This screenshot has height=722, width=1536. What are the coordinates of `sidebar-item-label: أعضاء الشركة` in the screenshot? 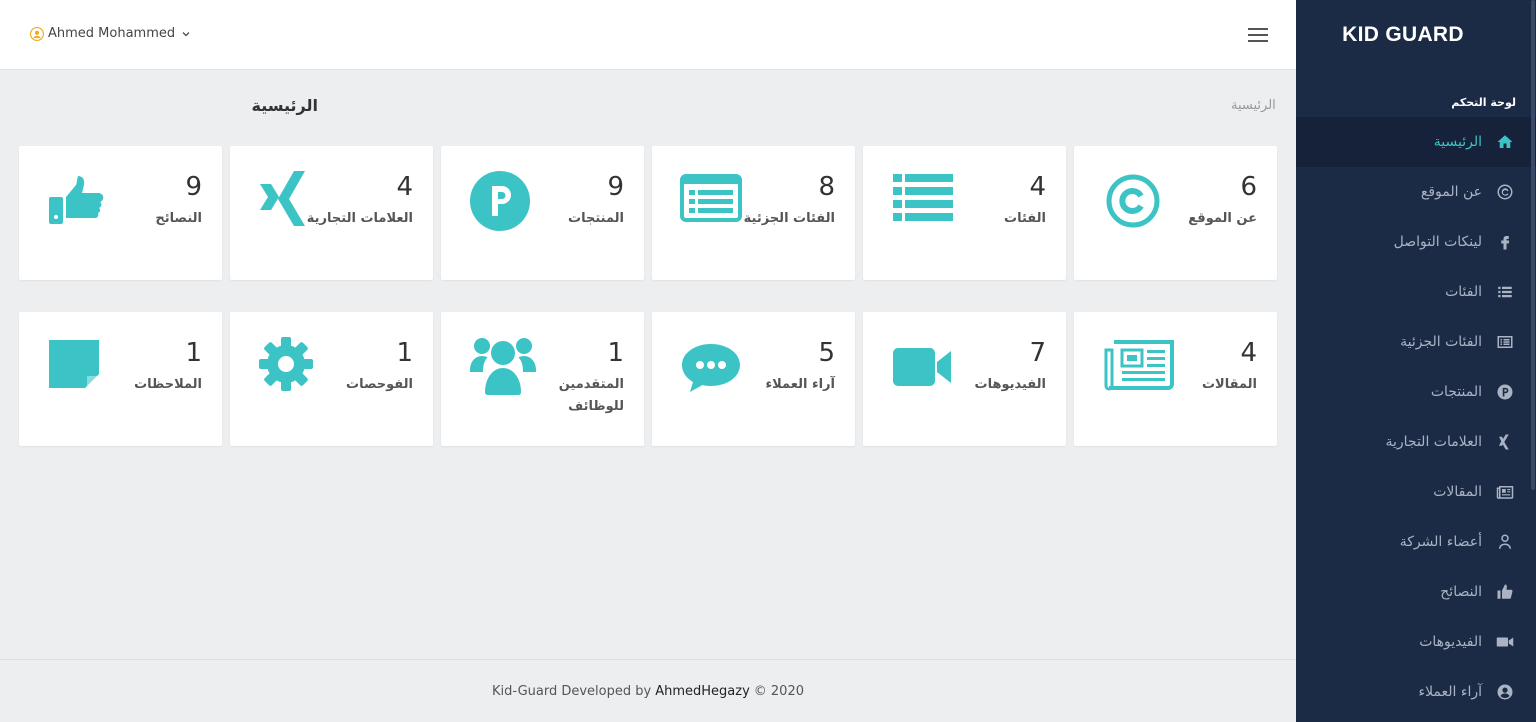 It's located at (1440, 542).